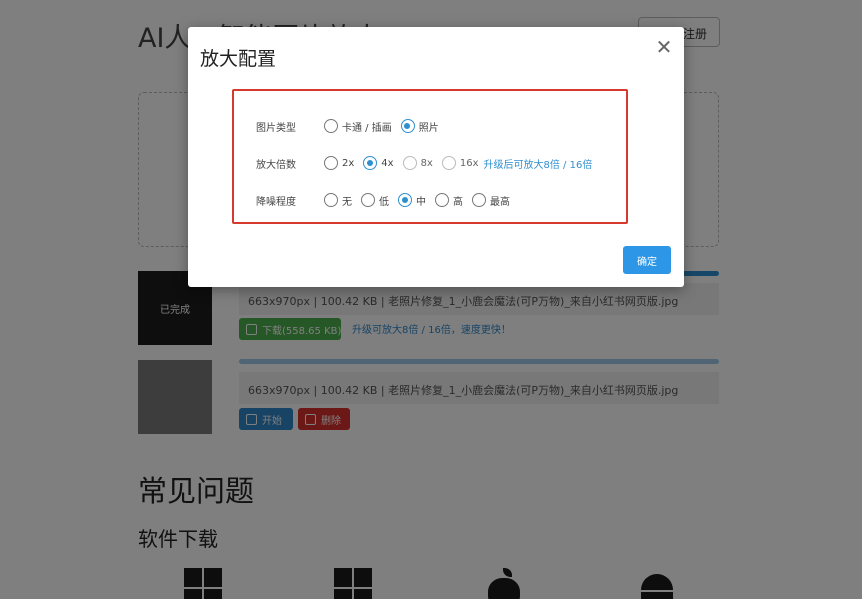 Image resolution: width=862 pixels, height=599 pixels. I want to click on radio-scale-16x: 16x, so click(460, 163).